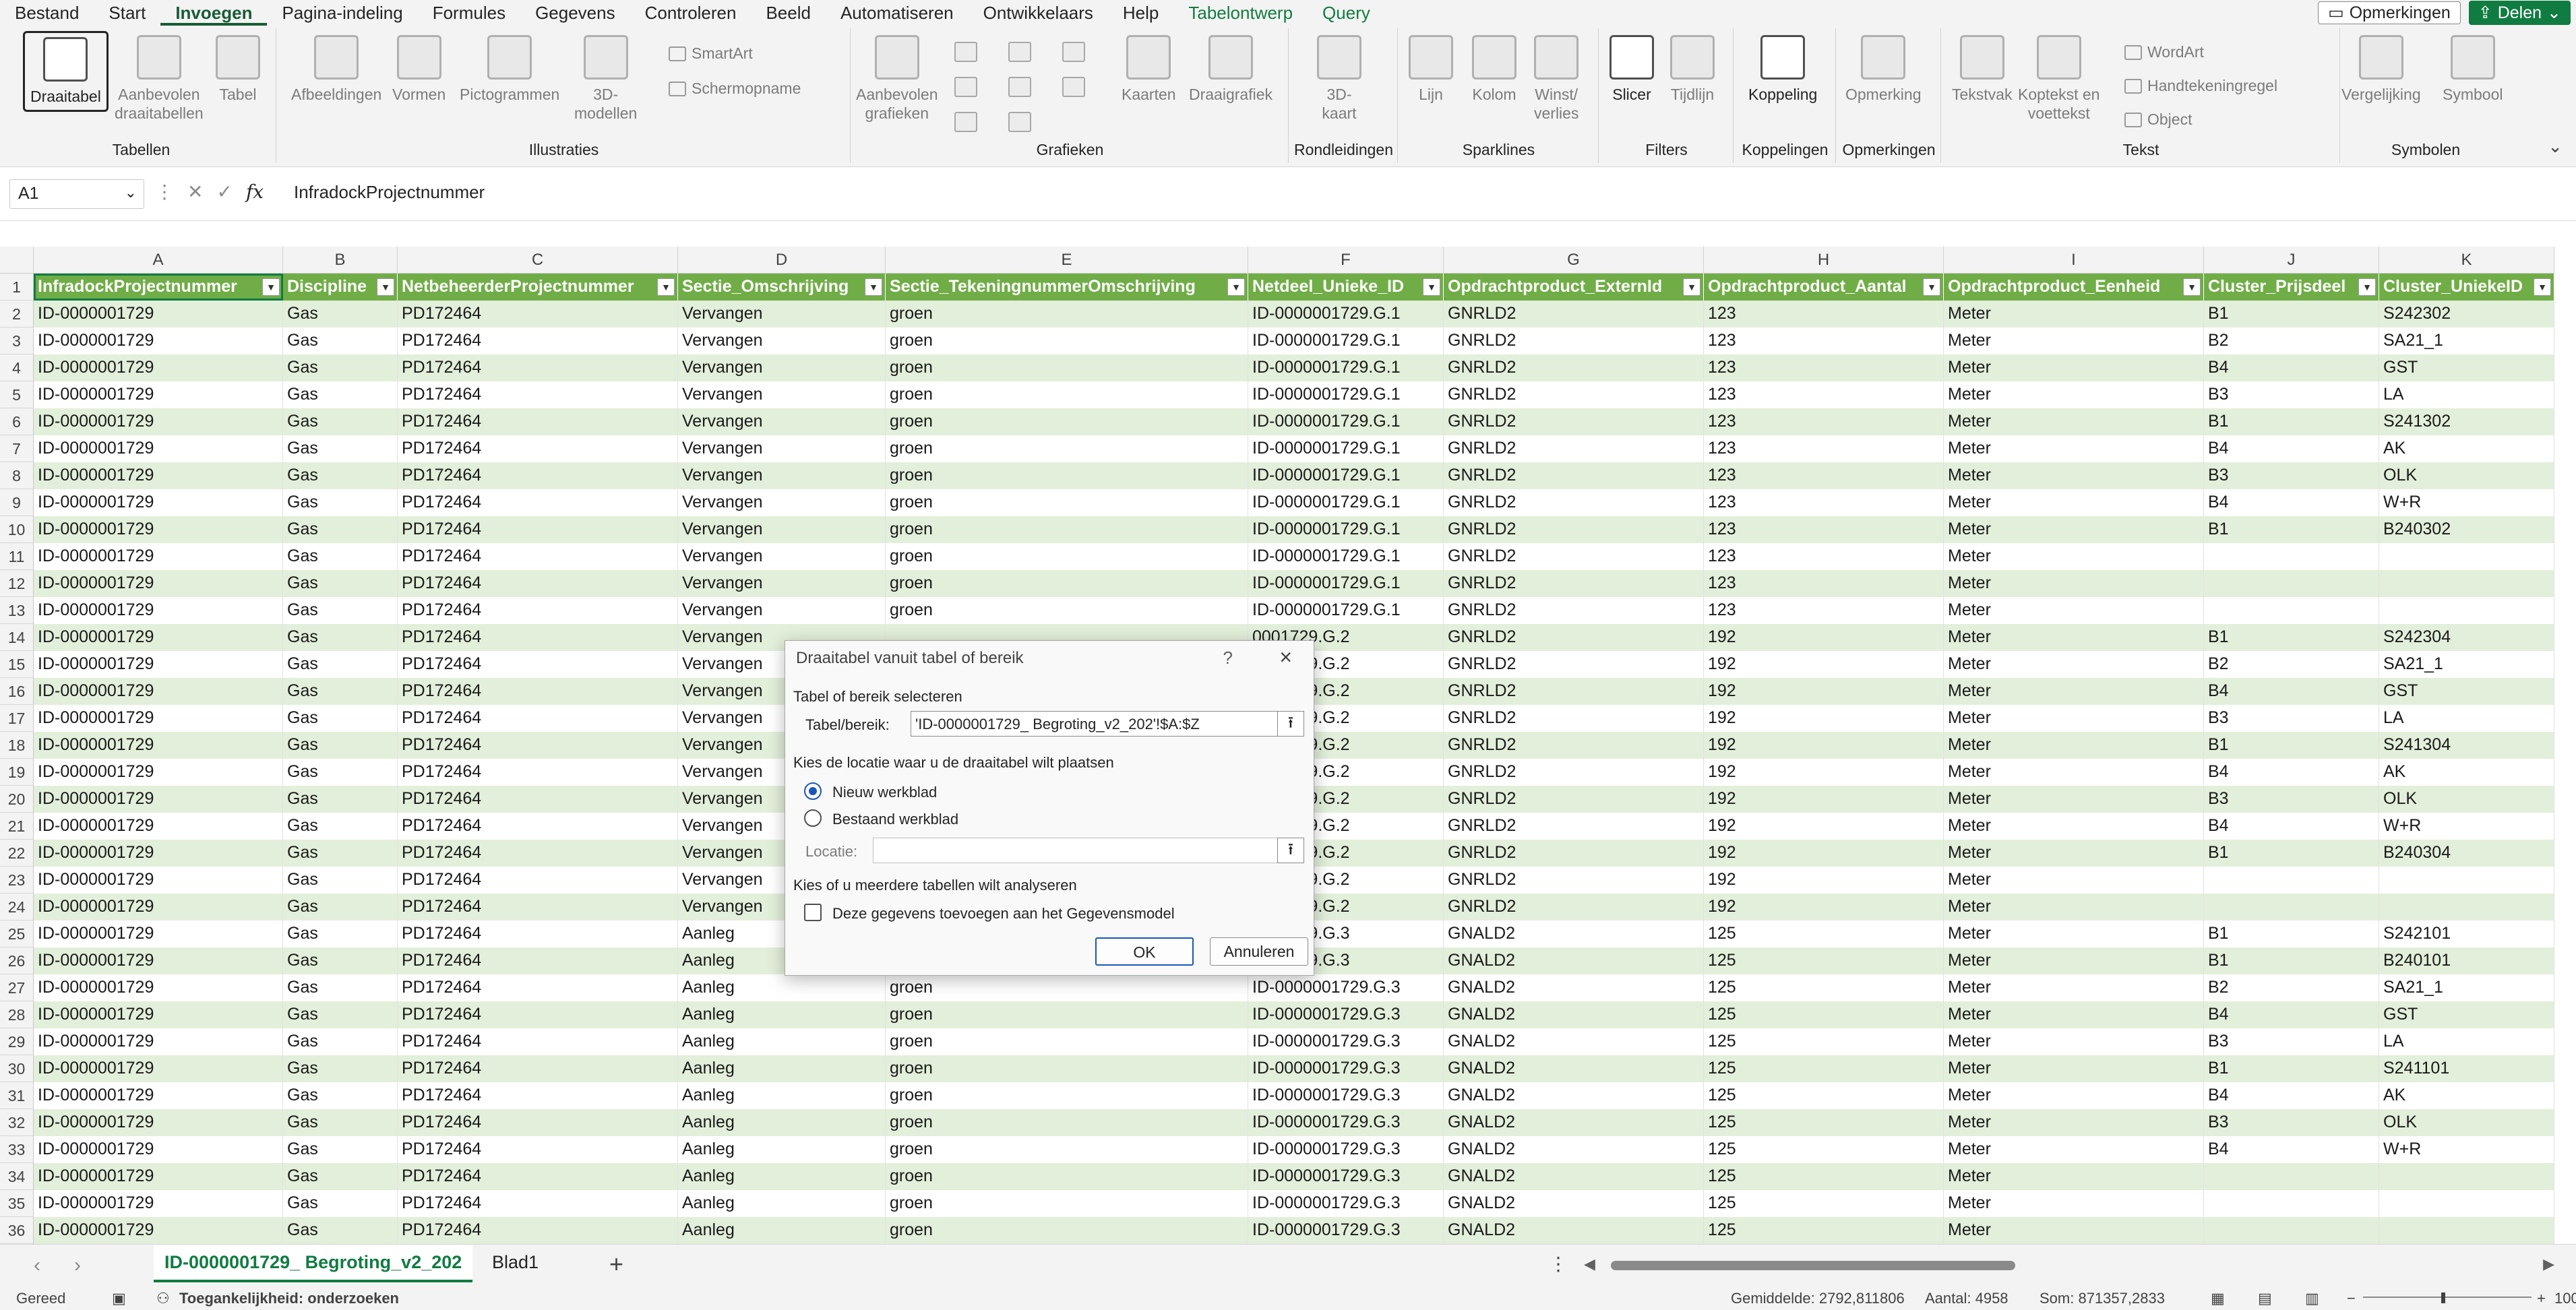  I want to click on row-header: 34, so click(17, 1176).